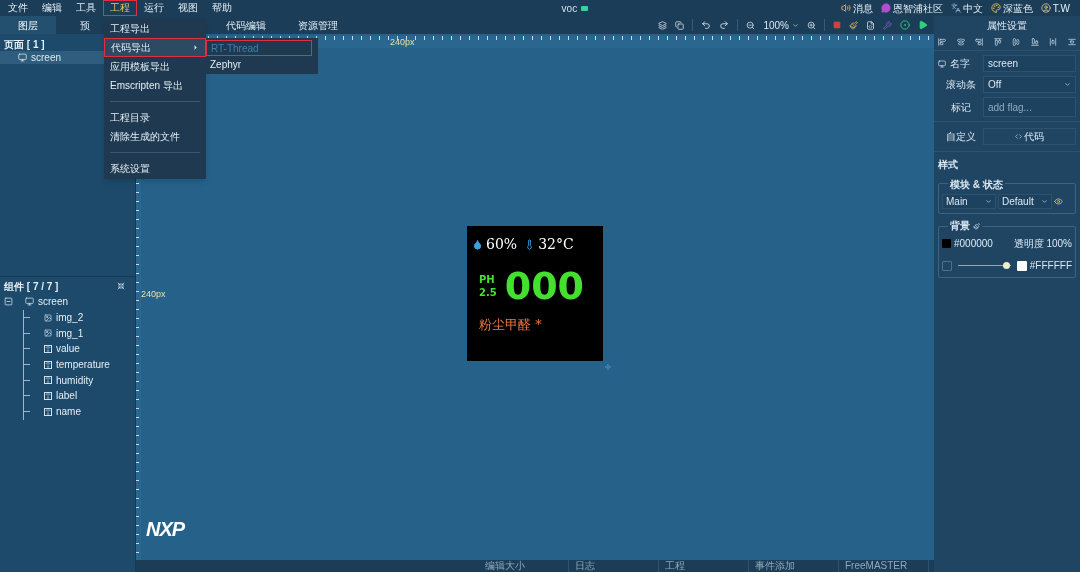  Describe the element at coordinates (1007, 25) in the screenshot. I see `panel-title: 属性设置` at that location.